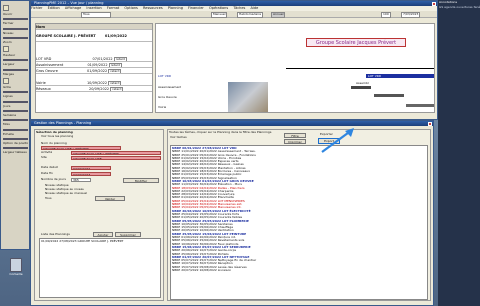  I want to click on search-filter: Tous, so click(96, 15).